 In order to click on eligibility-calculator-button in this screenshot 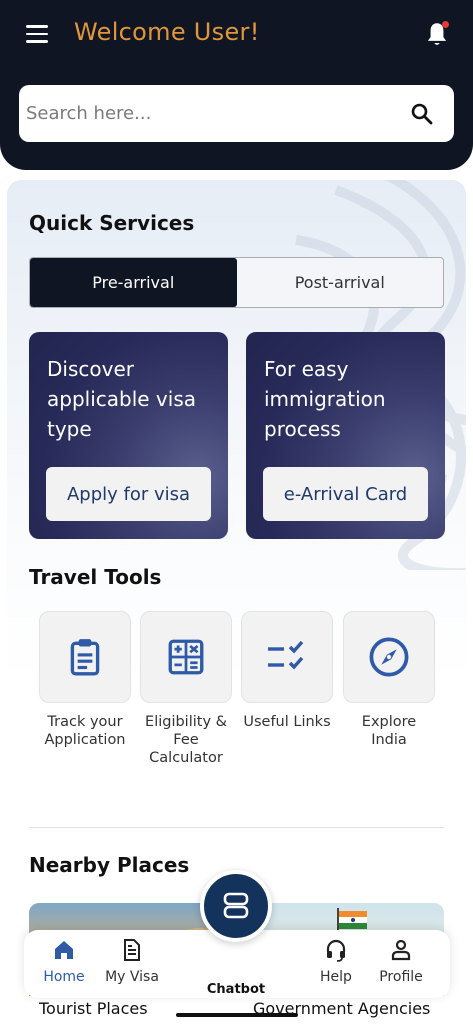, I will do `click(186, 657)`.